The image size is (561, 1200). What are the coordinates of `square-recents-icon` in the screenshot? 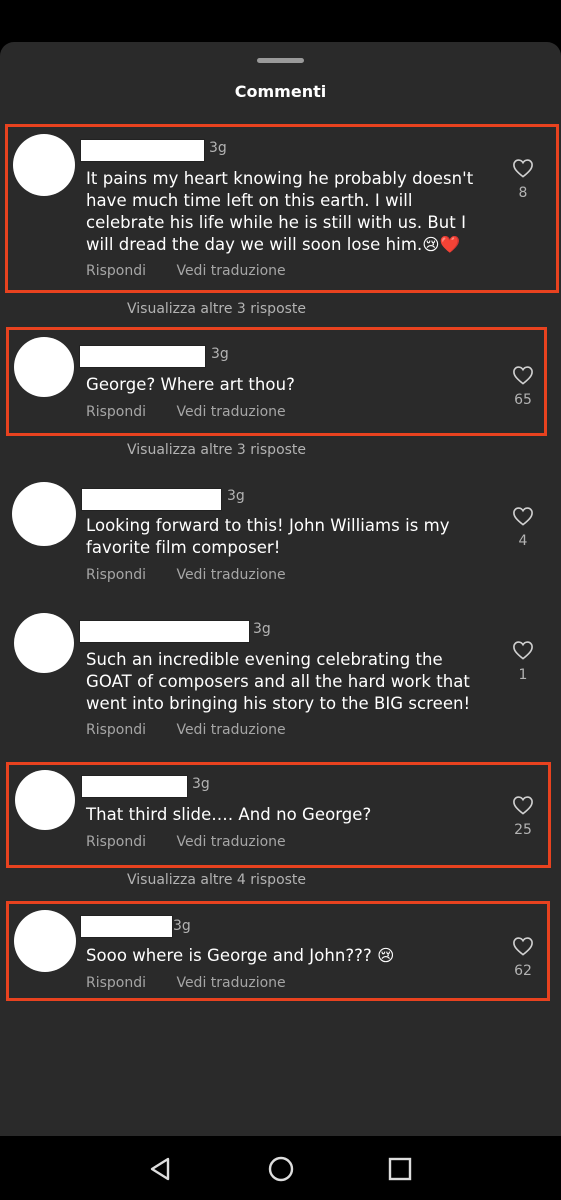 It's located at (400, 1169).